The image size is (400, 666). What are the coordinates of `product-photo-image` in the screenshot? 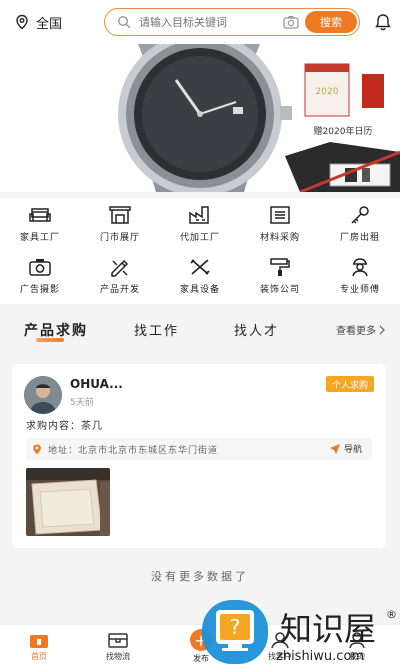 It's located at (68, 502).